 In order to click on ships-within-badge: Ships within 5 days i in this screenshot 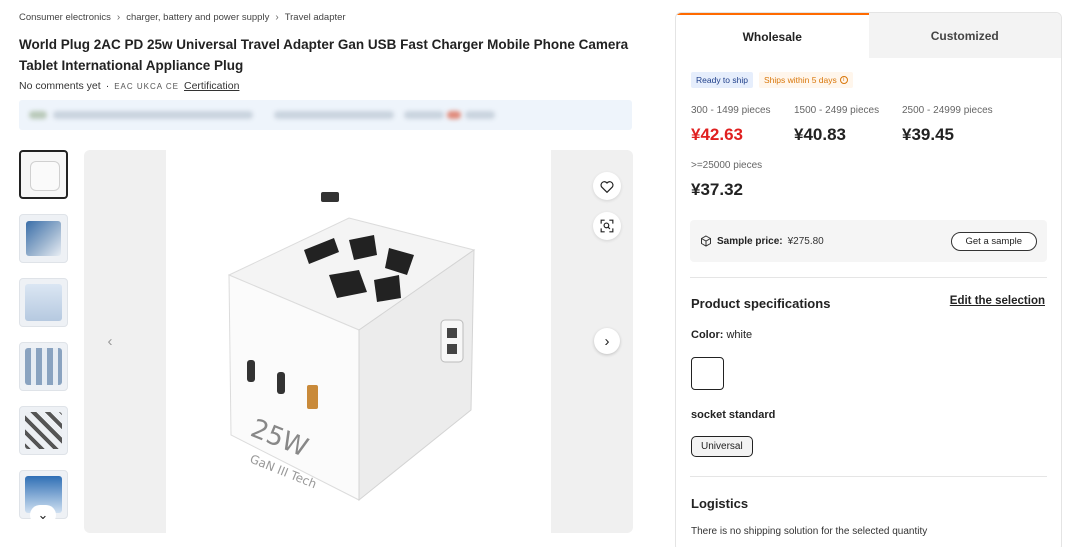, I will do `click(805, 80)`.